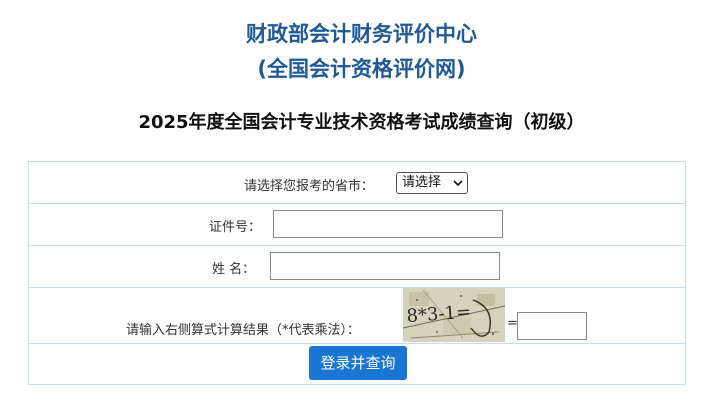 This screenshot has height=394, width=723. What do you see at coordinates (235, 227) in the screenshot?
I see `id-number-label: 证件号：` at bounding box center [235, 227].